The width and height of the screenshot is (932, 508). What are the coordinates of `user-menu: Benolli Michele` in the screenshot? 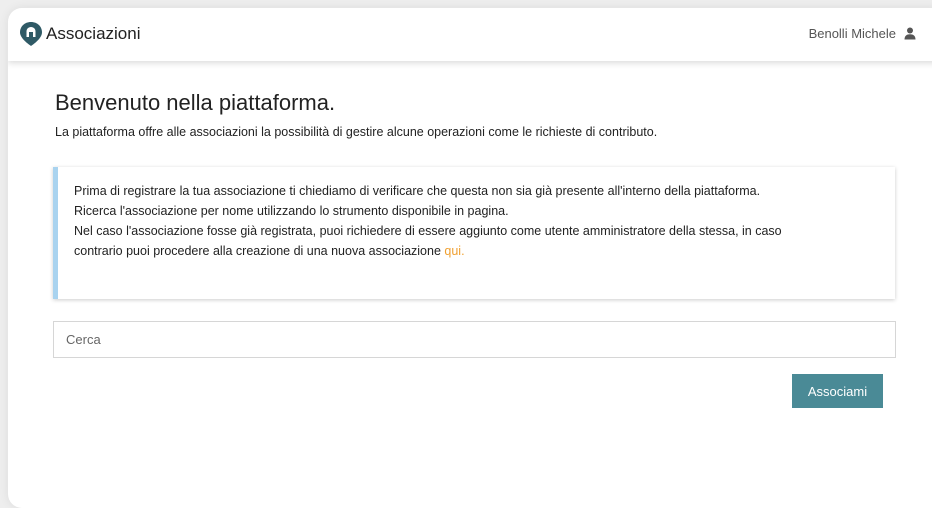 It's located at (862, 33).